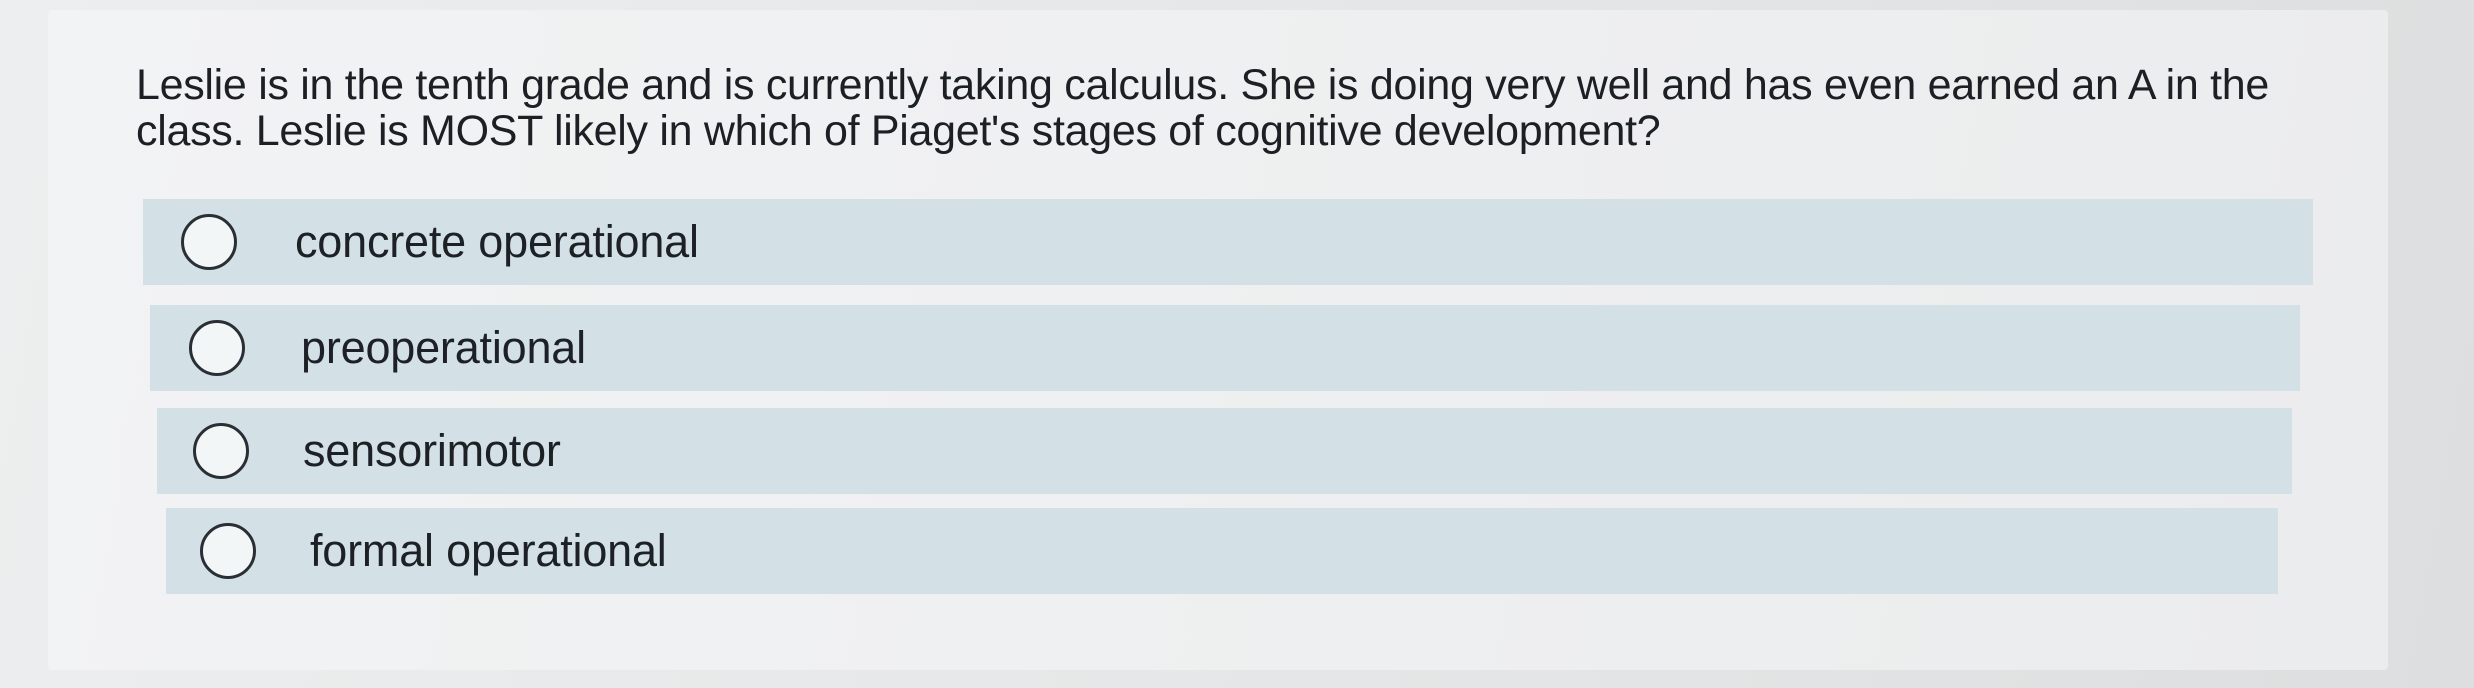 The image size is (2474, 688). Describe the element at coordinates (1228, 242) in the screenshot. I see `answer-option-concrete-operational: concrete operational` at that location.